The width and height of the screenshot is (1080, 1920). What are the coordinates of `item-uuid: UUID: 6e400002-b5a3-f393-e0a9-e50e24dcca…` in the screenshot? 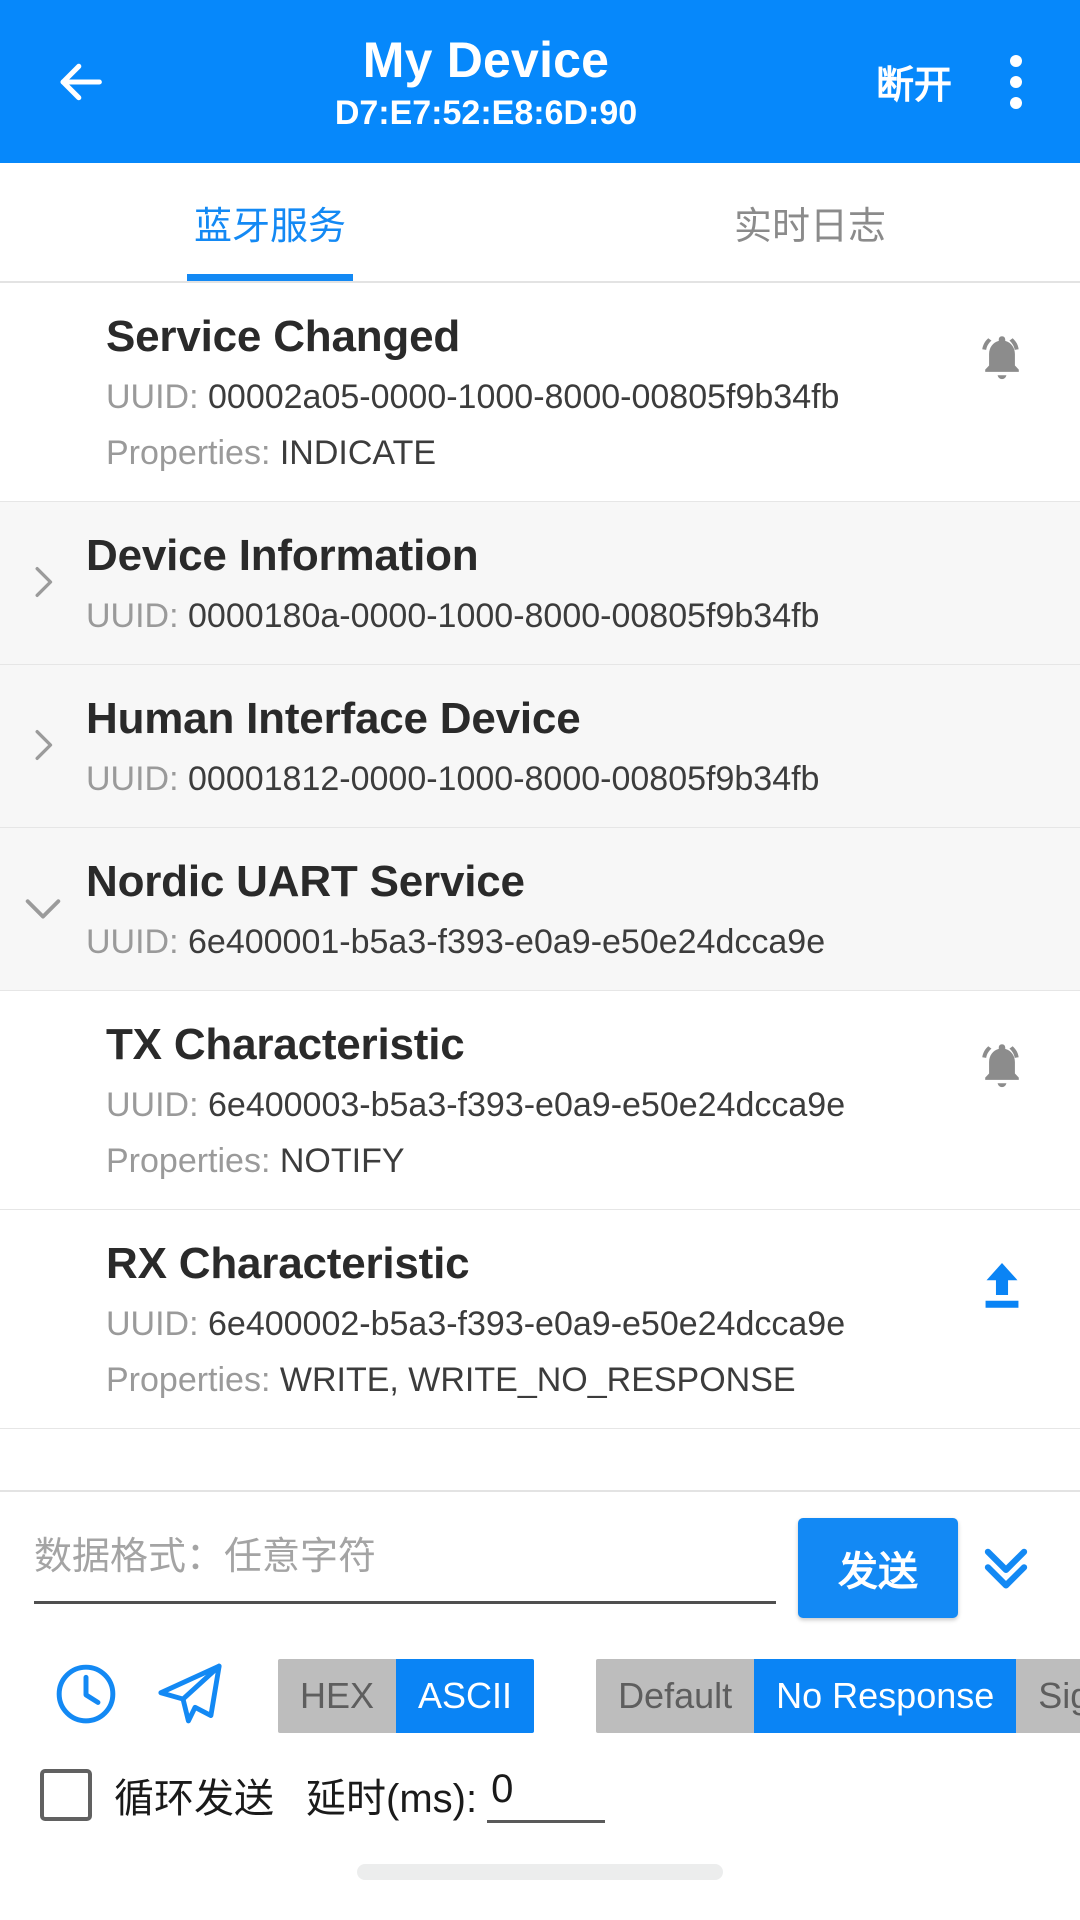 It's located at (583, 1324).